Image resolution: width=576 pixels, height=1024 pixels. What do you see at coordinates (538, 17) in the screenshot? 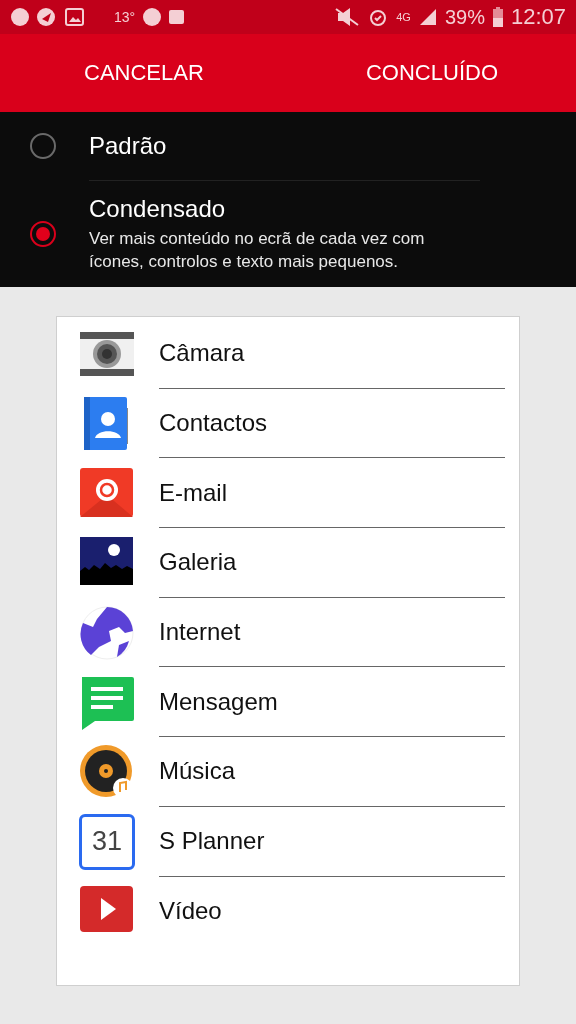
I see `clock: 12:07` at bounding box center [538, 17].